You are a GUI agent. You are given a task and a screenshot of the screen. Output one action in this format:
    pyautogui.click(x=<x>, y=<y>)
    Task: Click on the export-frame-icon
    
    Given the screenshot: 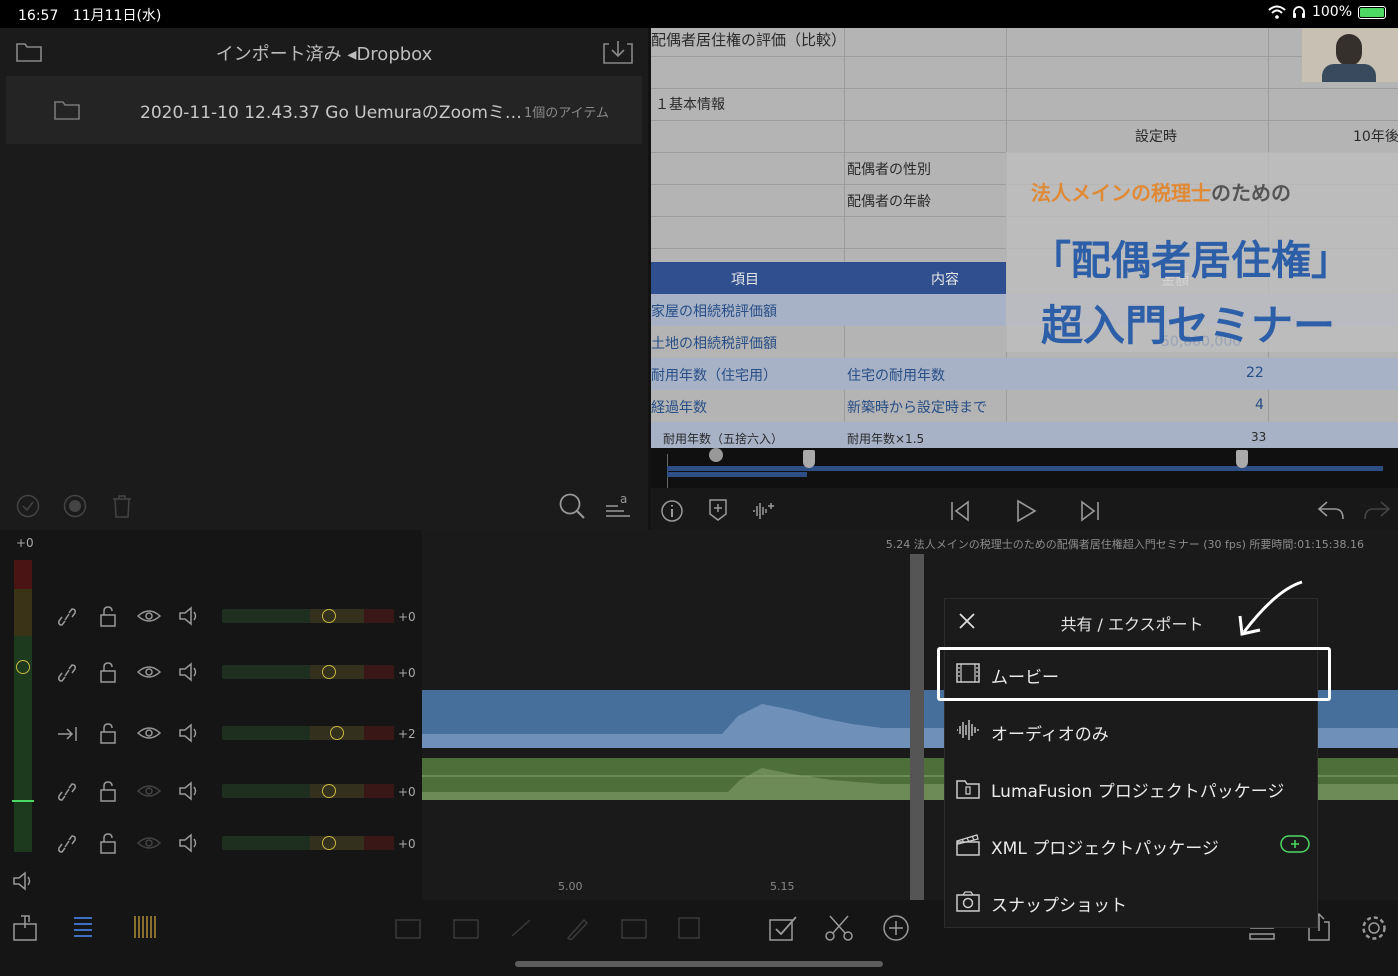 What is the action you would take?
    pyautogui.click(x=25, y=928)
    